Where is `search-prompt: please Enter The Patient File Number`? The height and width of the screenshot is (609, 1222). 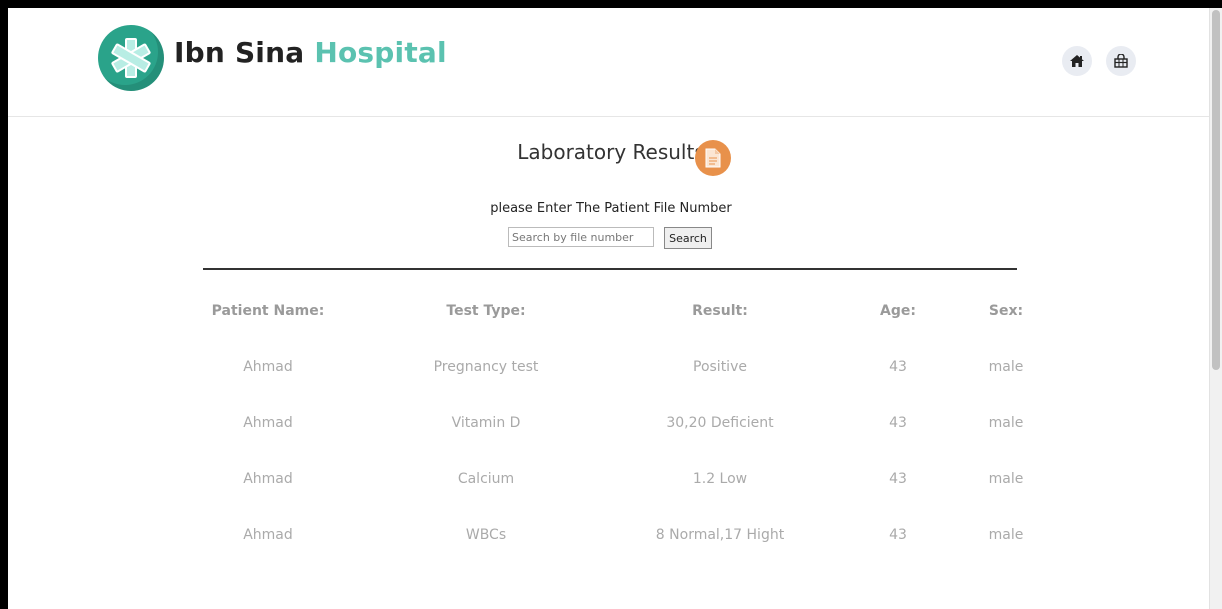 search-prompt: please Enter The Patient File Number is located at coordinates (611, 208).